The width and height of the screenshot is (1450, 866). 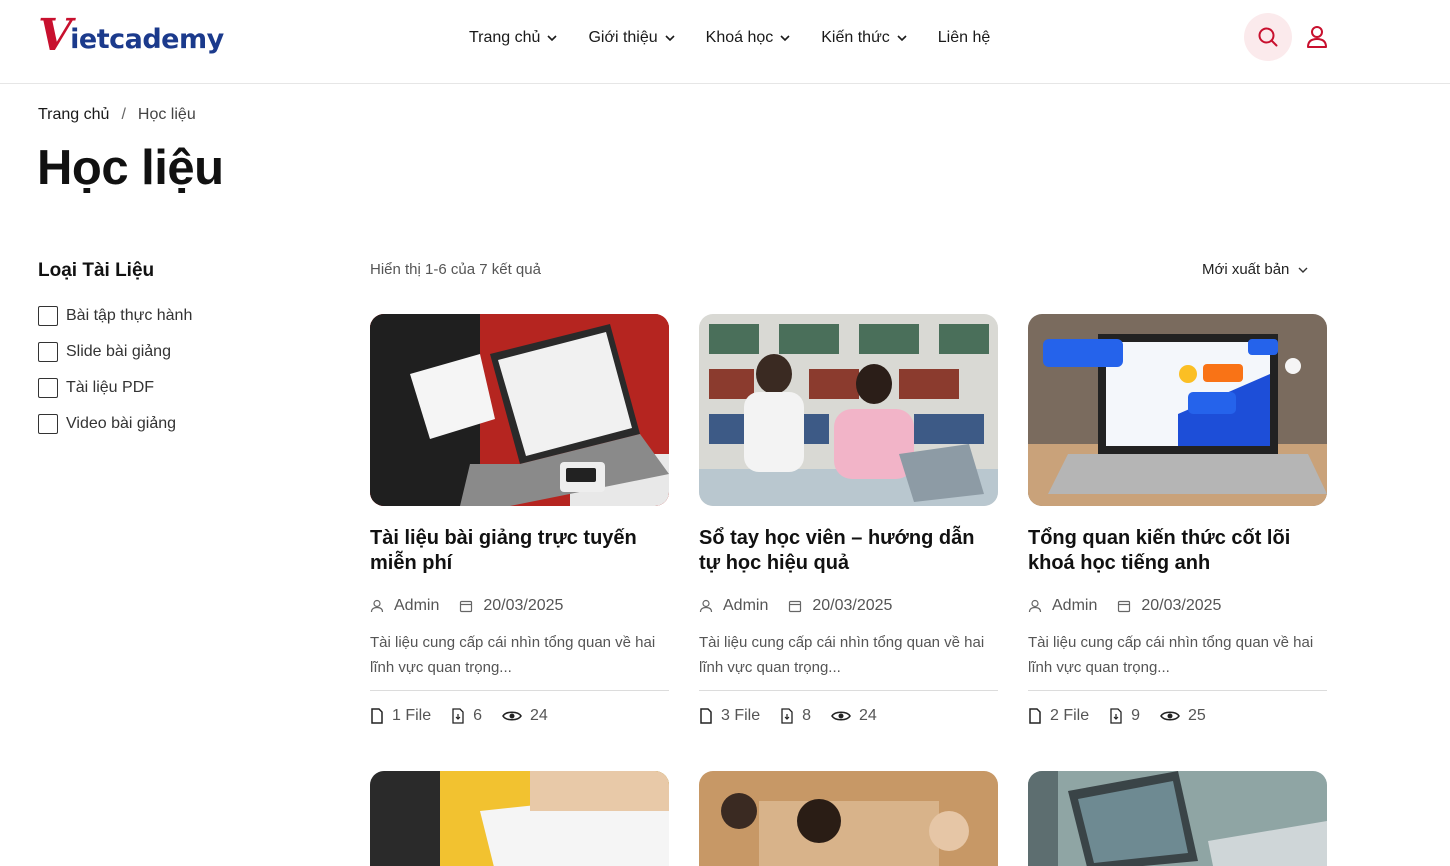 I want to click on filter-option-pdf: Tài liệu PDF, so click(x=115, y=388).